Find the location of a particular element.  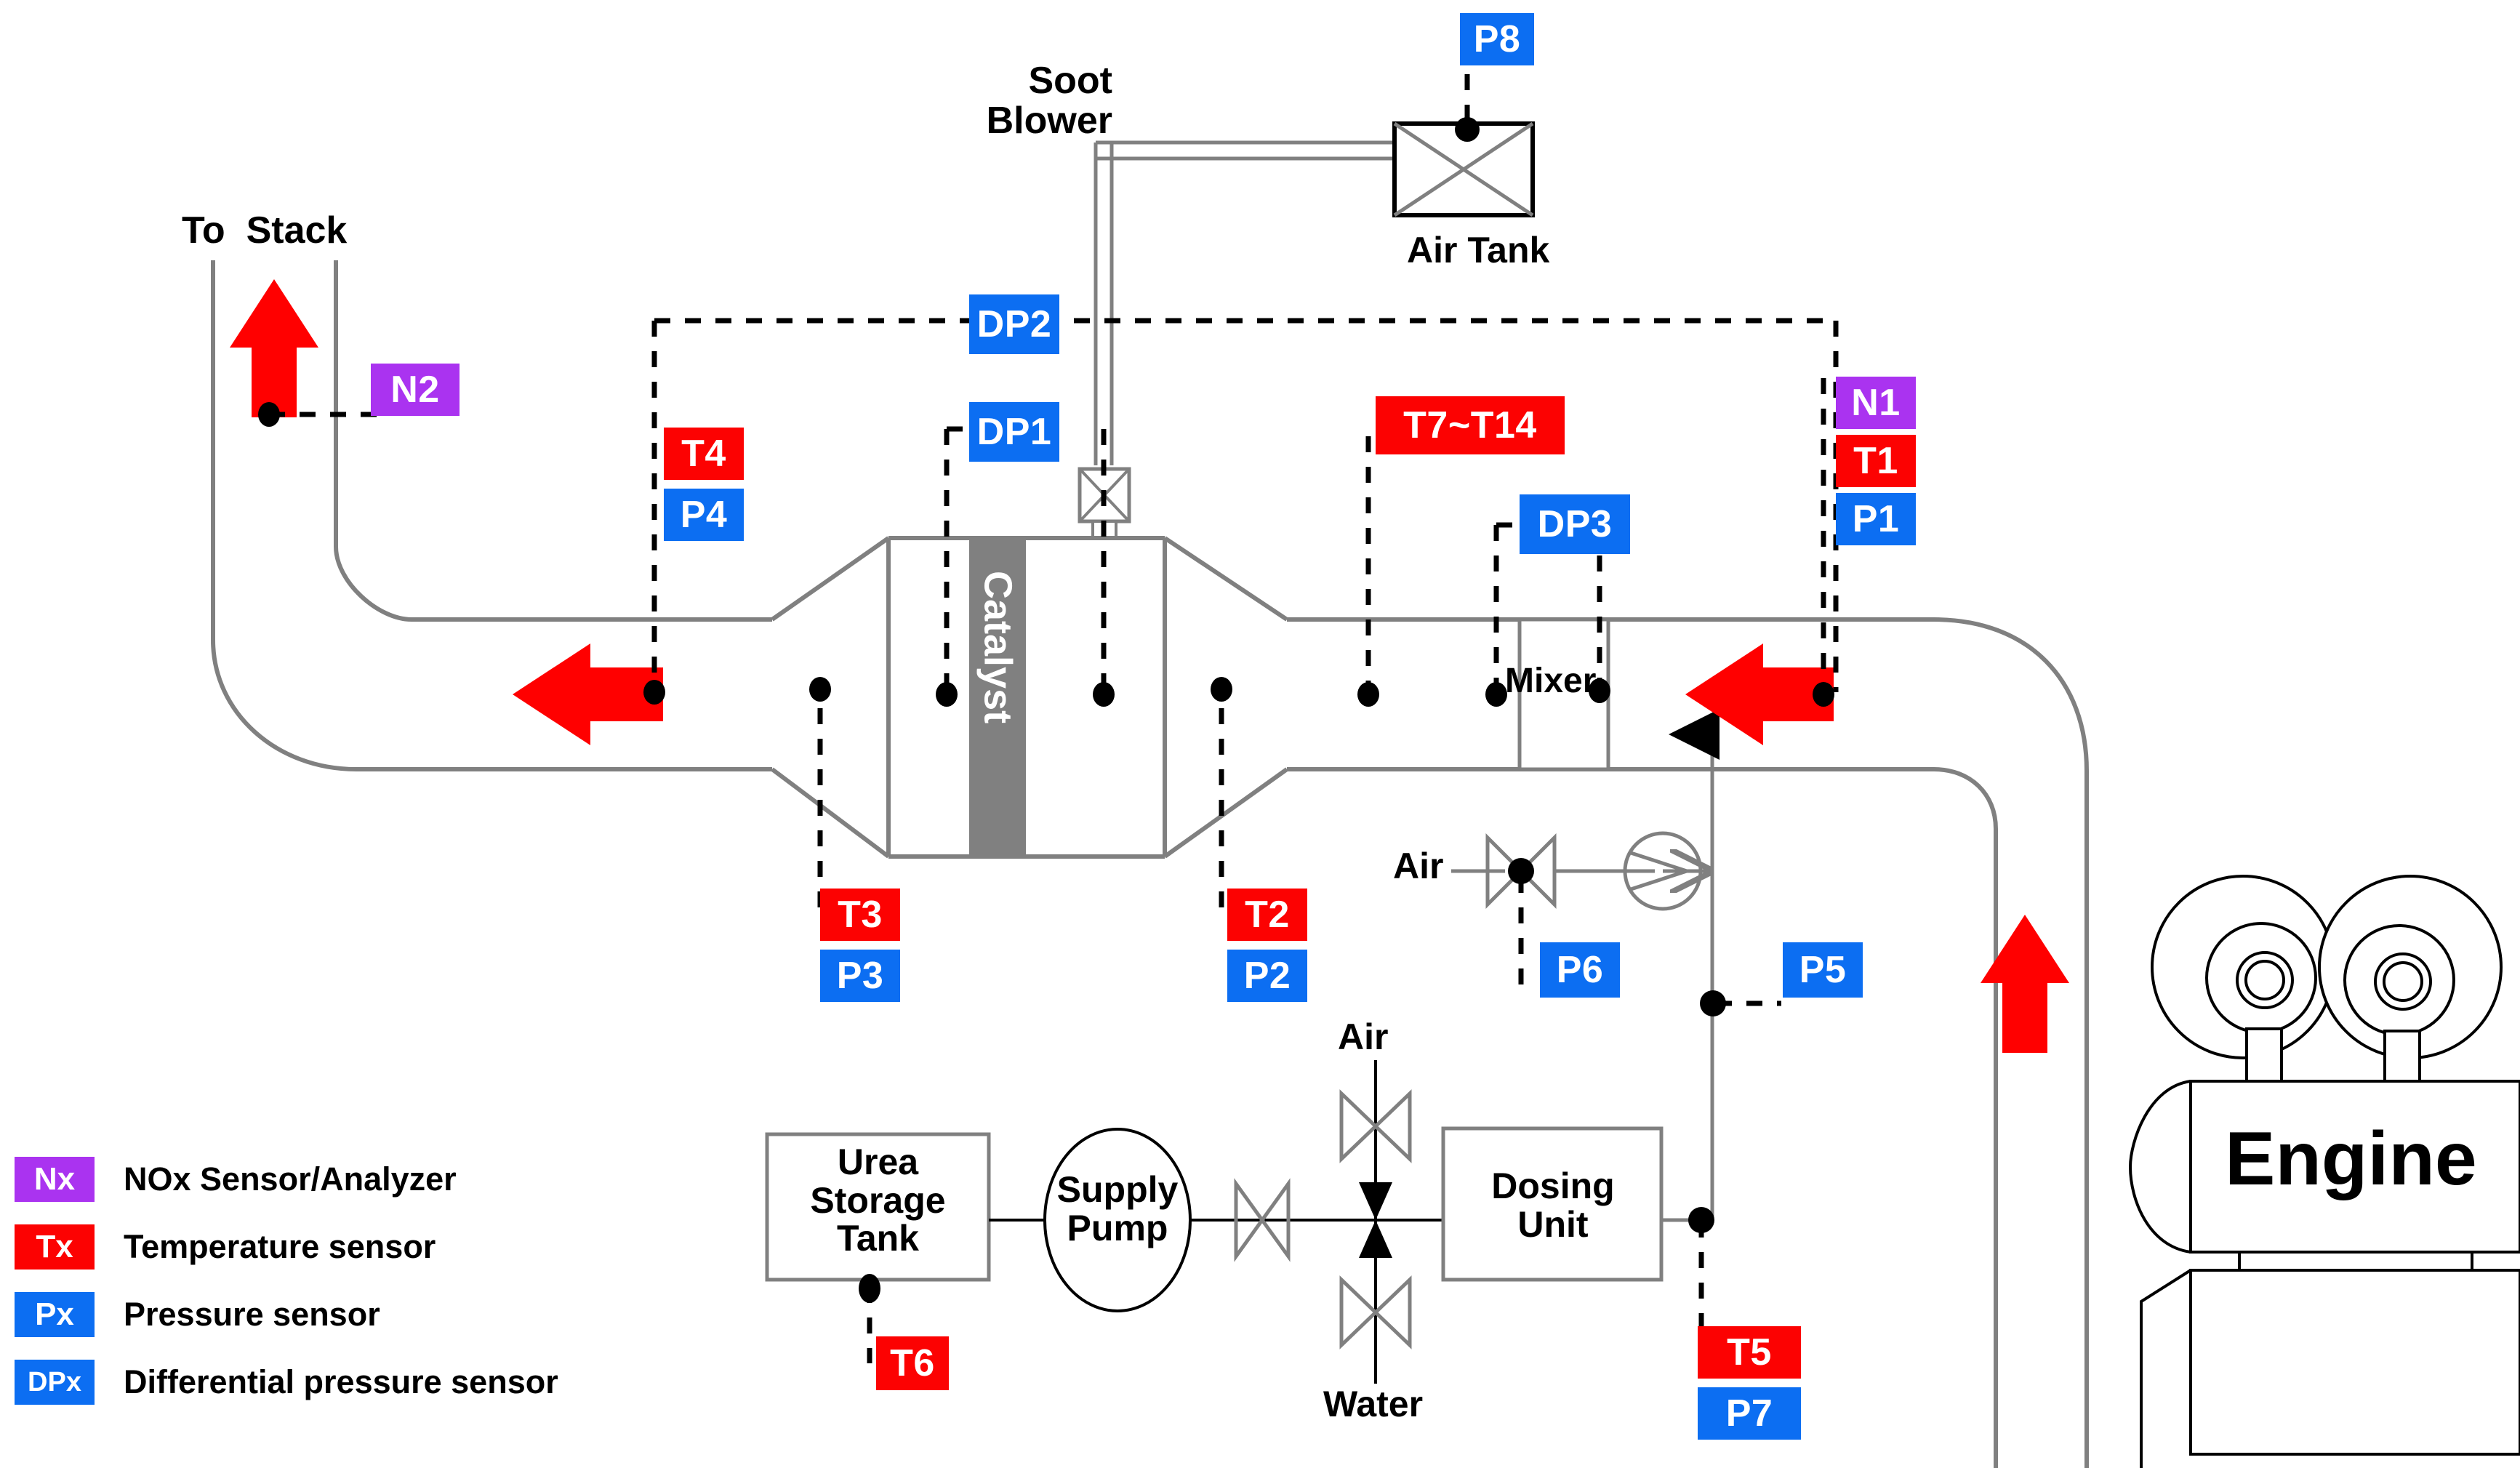

legend-label-differential-pressure: Differential pressure sensor is located at coordinates (341, 1381).